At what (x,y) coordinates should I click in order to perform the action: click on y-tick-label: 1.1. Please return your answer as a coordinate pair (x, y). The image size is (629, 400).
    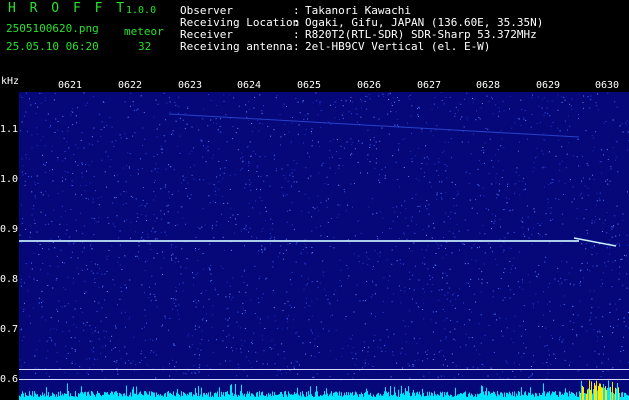
    Looking at the image, I should click on (9, 129).